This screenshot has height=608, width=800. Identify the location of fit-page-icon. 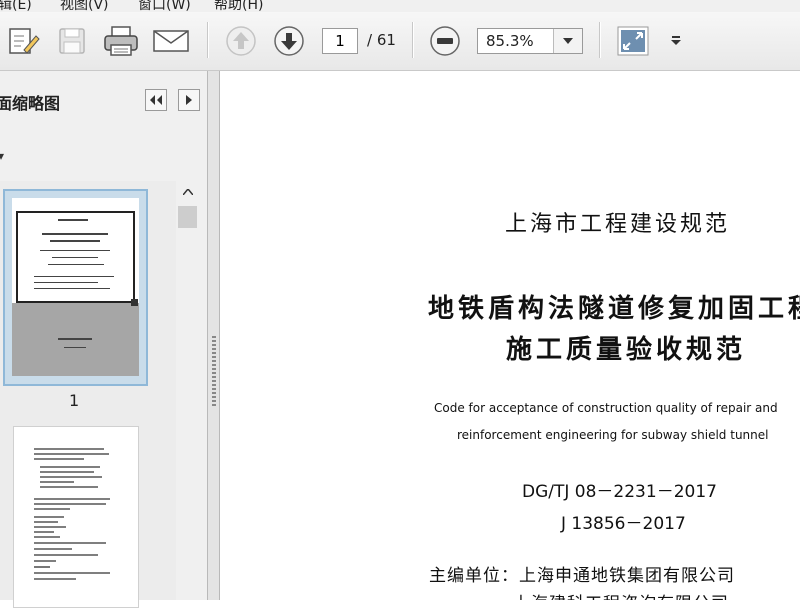
(633, 41).